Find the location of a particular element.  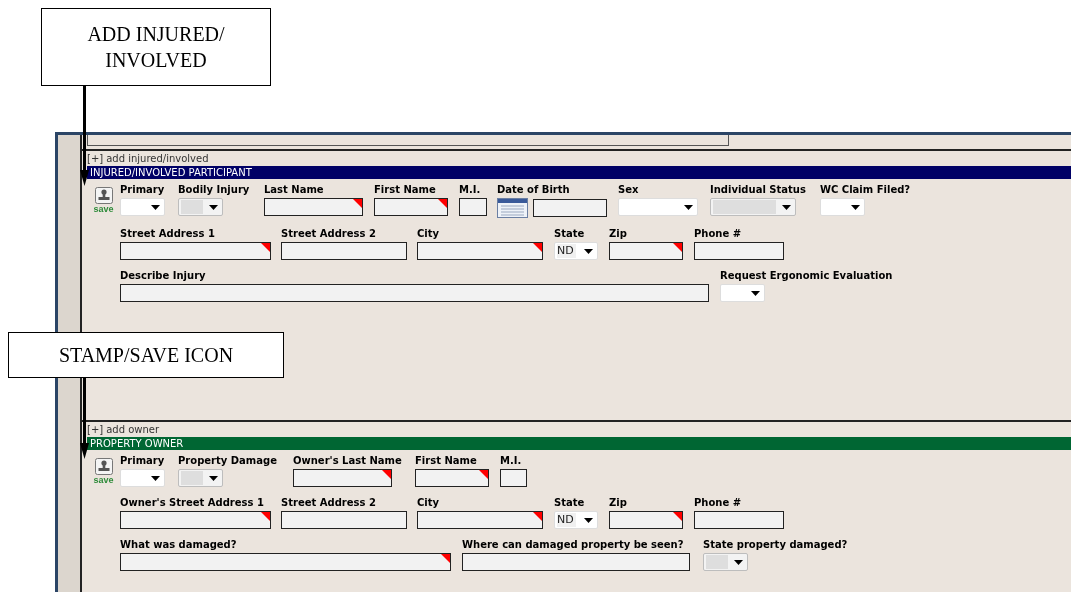

field-label: Last Name is located at coordinates (294, 190).